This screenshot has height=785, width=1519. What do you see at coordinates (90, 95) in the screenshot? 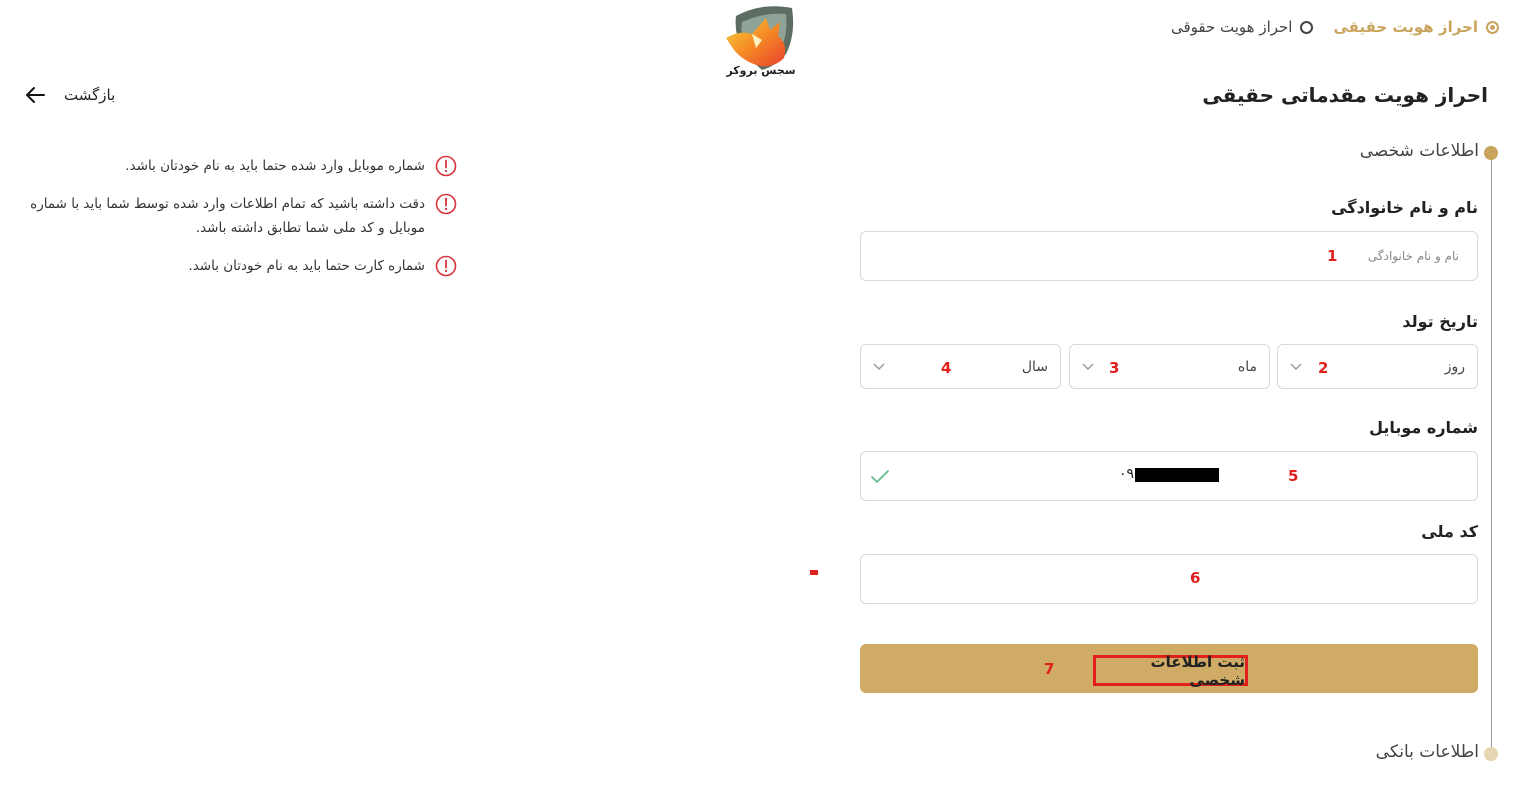
I see `back-label: بازگشت` at bounding box center [90, 95].